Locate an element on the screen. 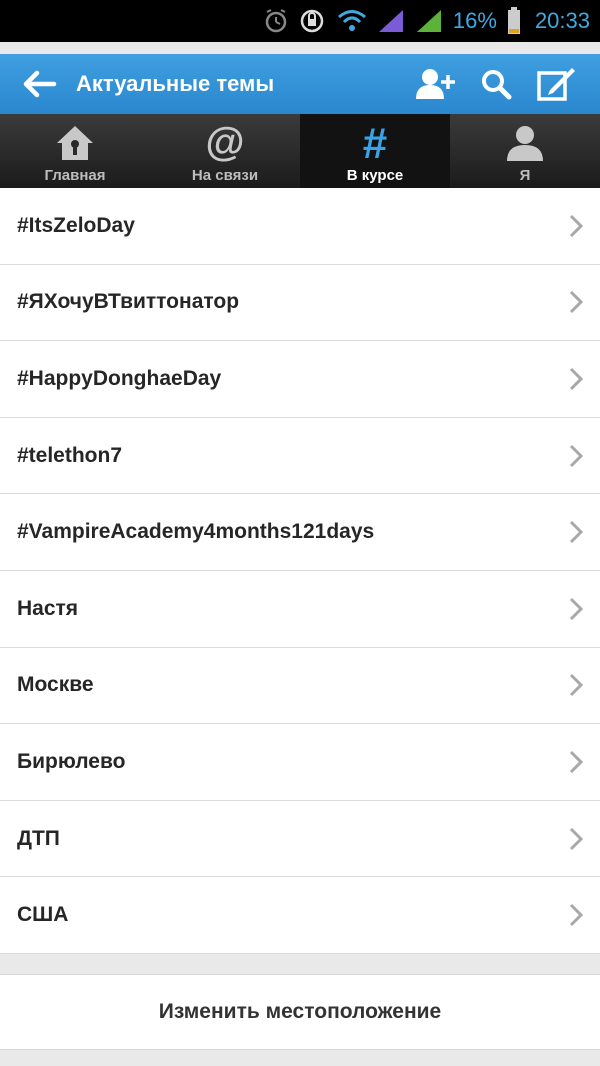 The width and height of the screenshot is (600, 1066). trend-label: США is located at coordinates (43, 915).